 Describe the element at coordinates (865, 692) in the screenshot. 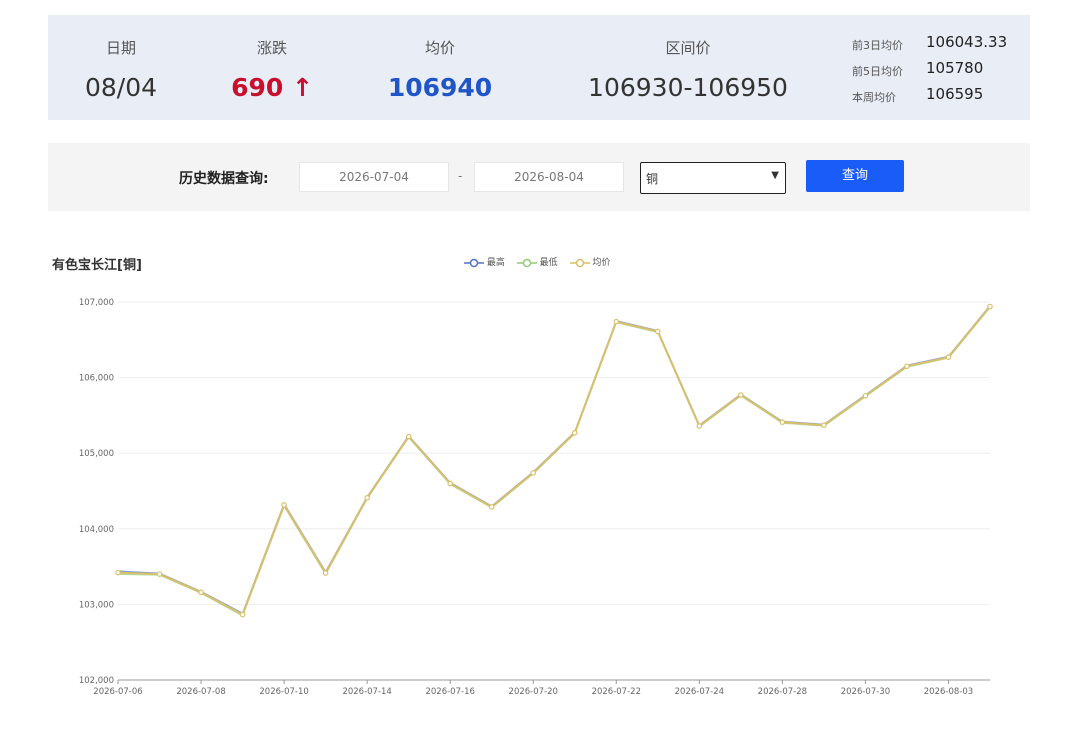

I see `x-tick-label: 2026-07-30` at that location.